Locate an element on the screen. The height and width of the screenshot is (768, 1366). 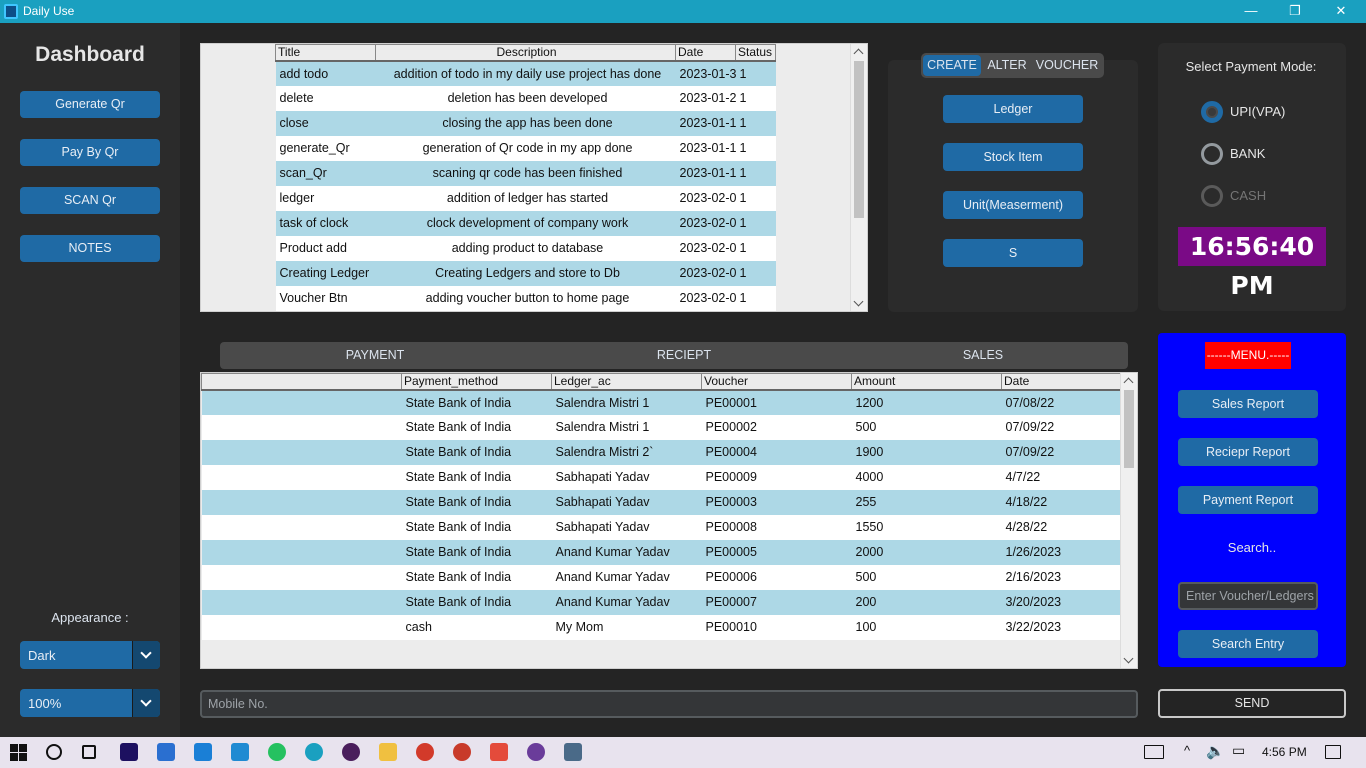
cell-description: Creating Ledgers and store to Db is located at coordinates (525, 273).